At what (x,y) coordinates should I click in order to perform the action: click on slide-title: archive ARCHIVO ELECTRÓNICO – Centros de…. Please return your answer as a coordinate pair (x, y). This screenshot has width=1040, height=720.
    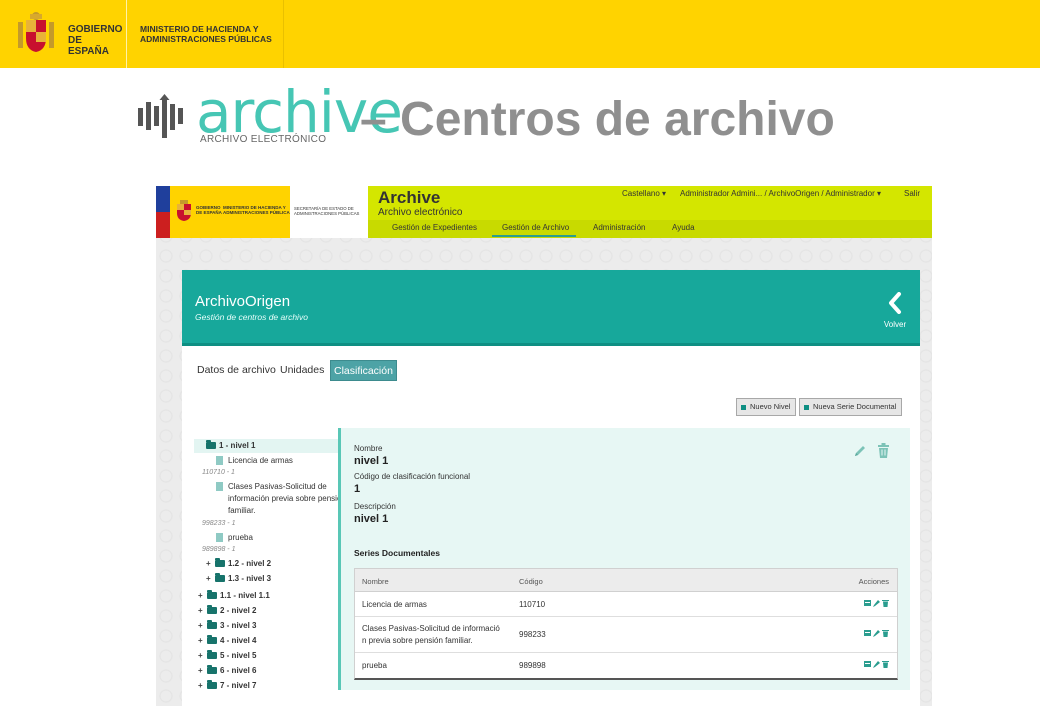
    Looking at the image, I should click on (518, 114).